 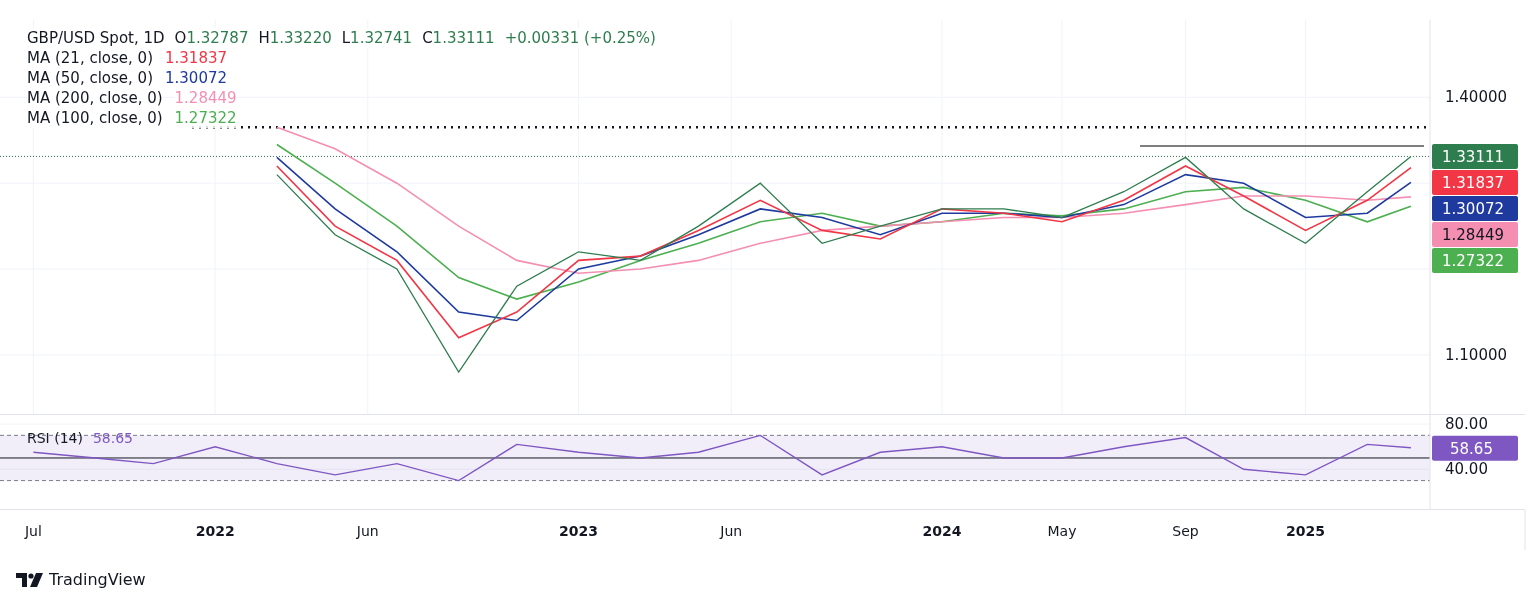 What do you see at coordinates (1475, 234) in the screenshot?
I see `price-label: 1.28449` at bounding box center [1475, 234].